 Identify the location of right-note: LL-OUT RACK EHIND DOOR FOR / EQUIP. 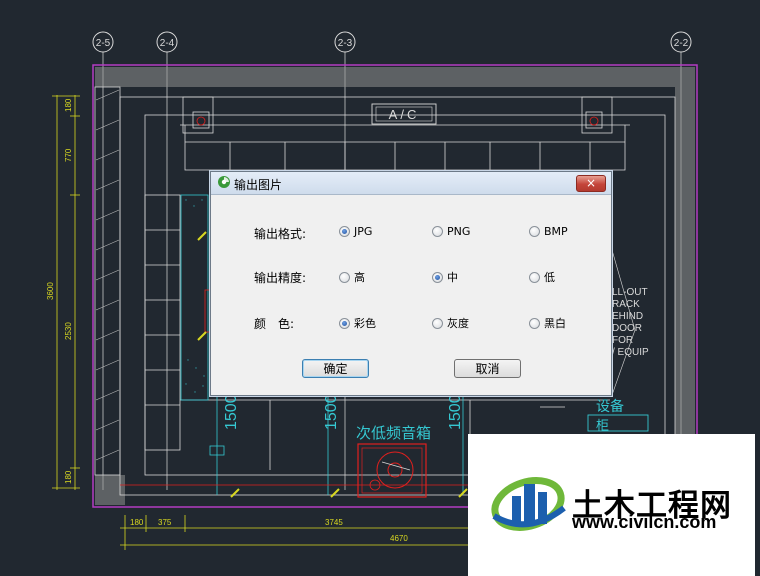
(630, 322).